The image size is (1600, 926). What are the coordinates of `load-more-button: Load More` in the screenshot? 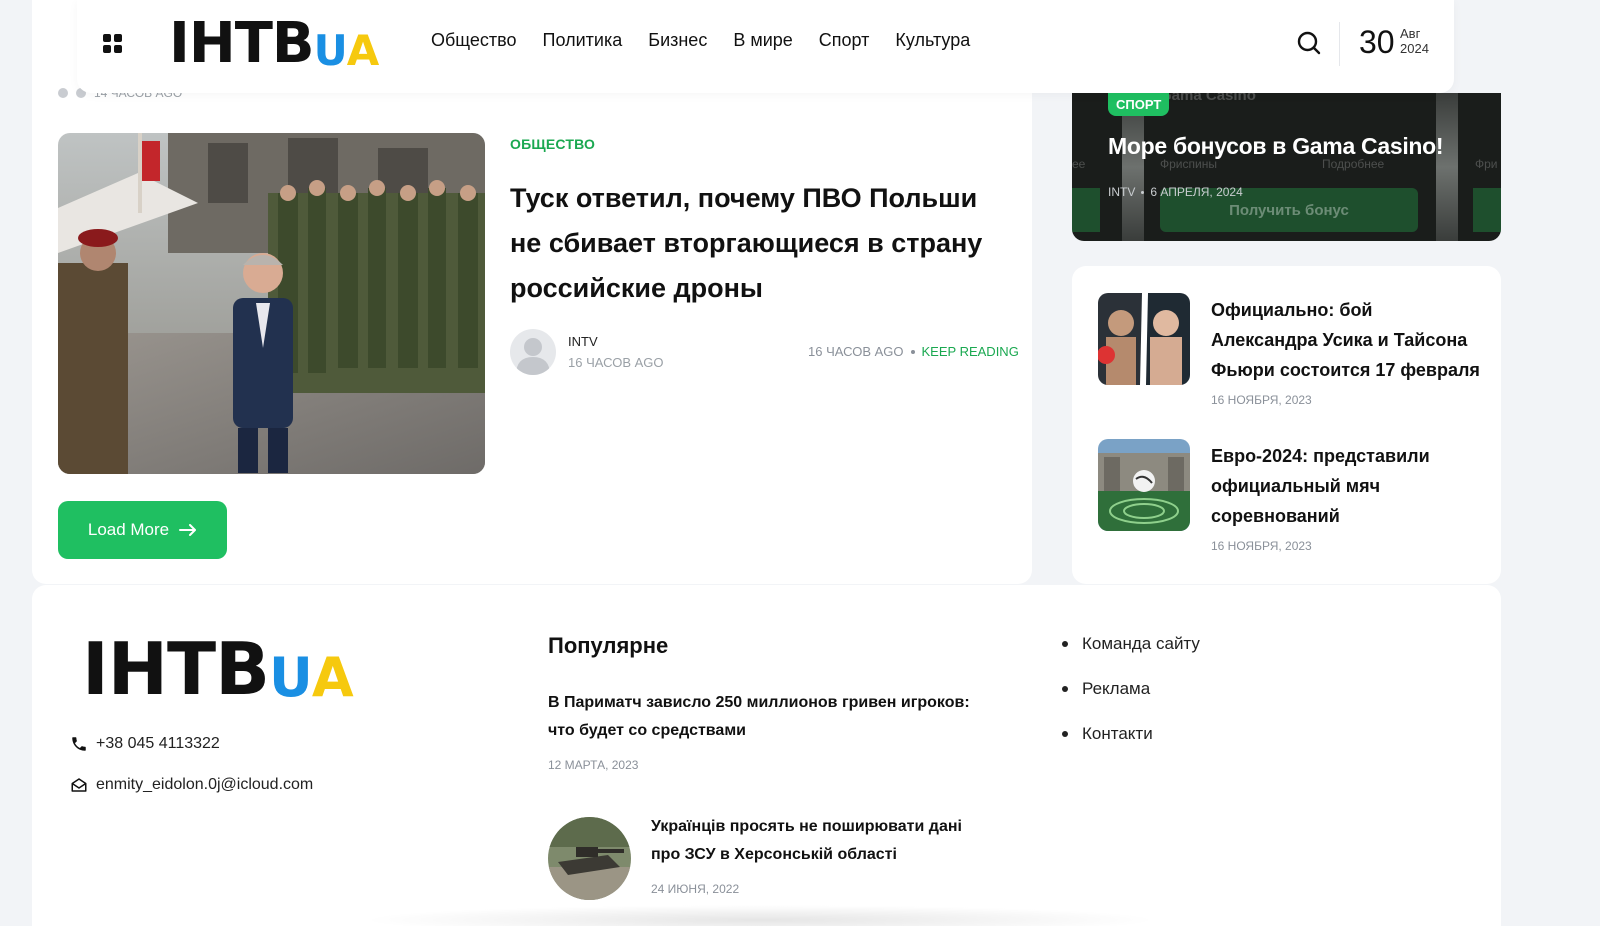 It's located at (142, 530).